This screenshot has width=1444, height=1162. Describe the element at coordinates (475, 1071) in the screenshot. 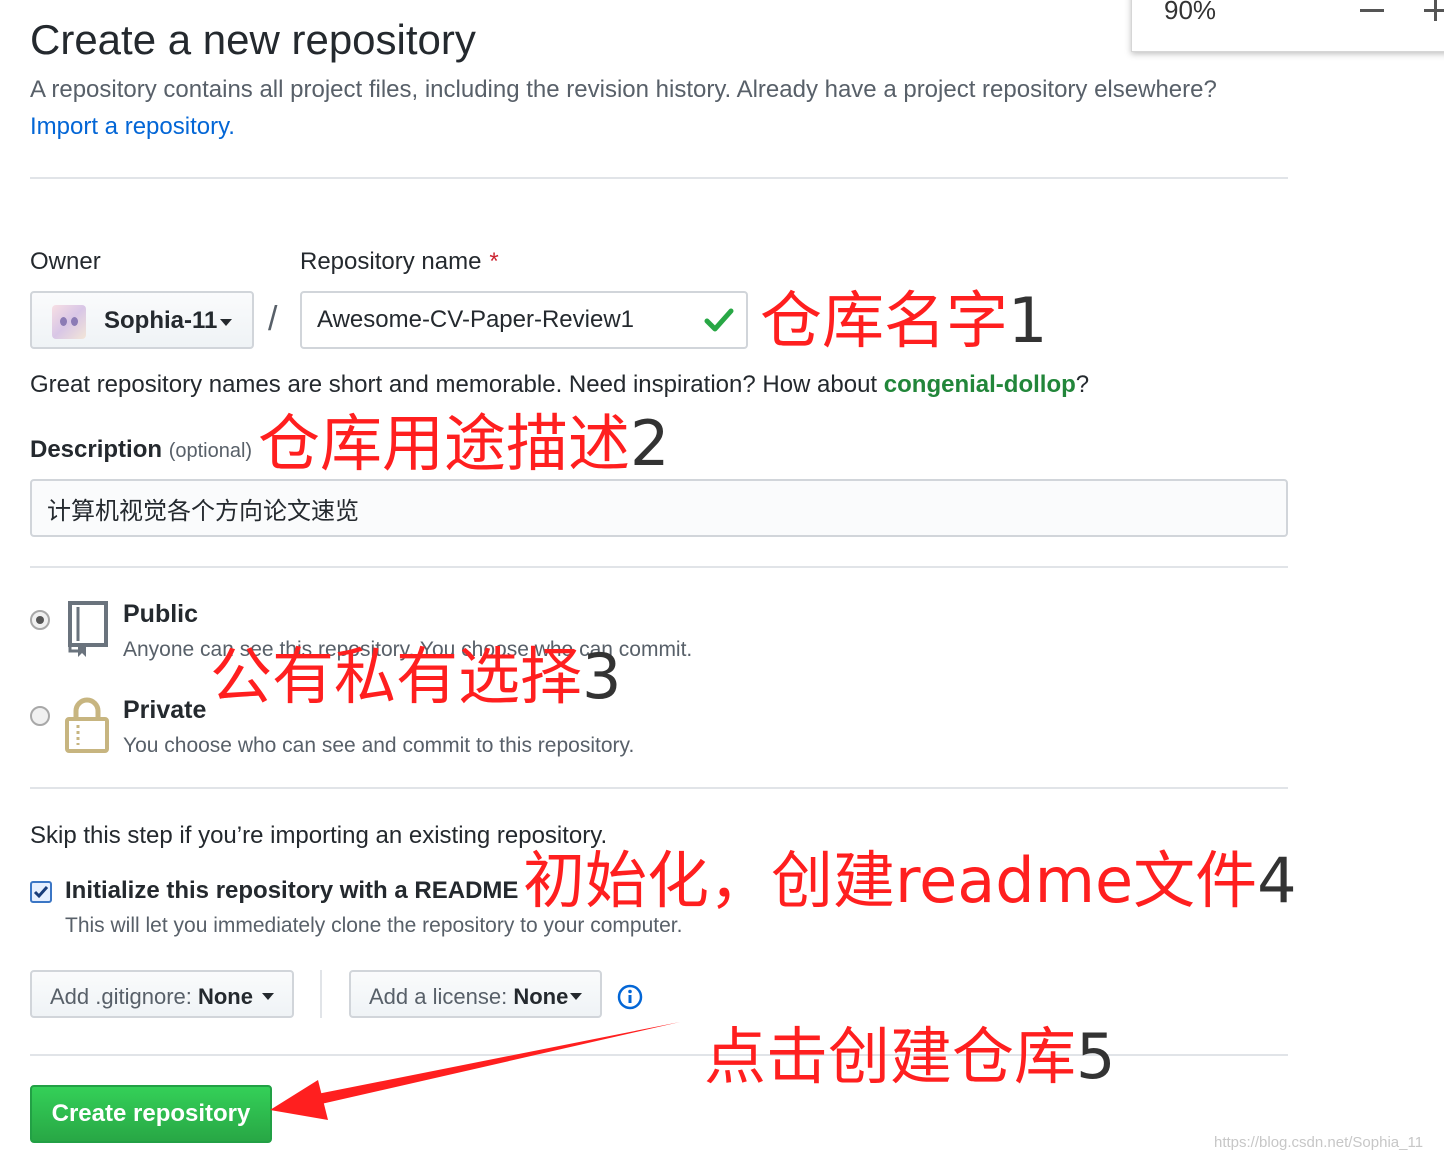

I see `annotation-arrow` at that location.